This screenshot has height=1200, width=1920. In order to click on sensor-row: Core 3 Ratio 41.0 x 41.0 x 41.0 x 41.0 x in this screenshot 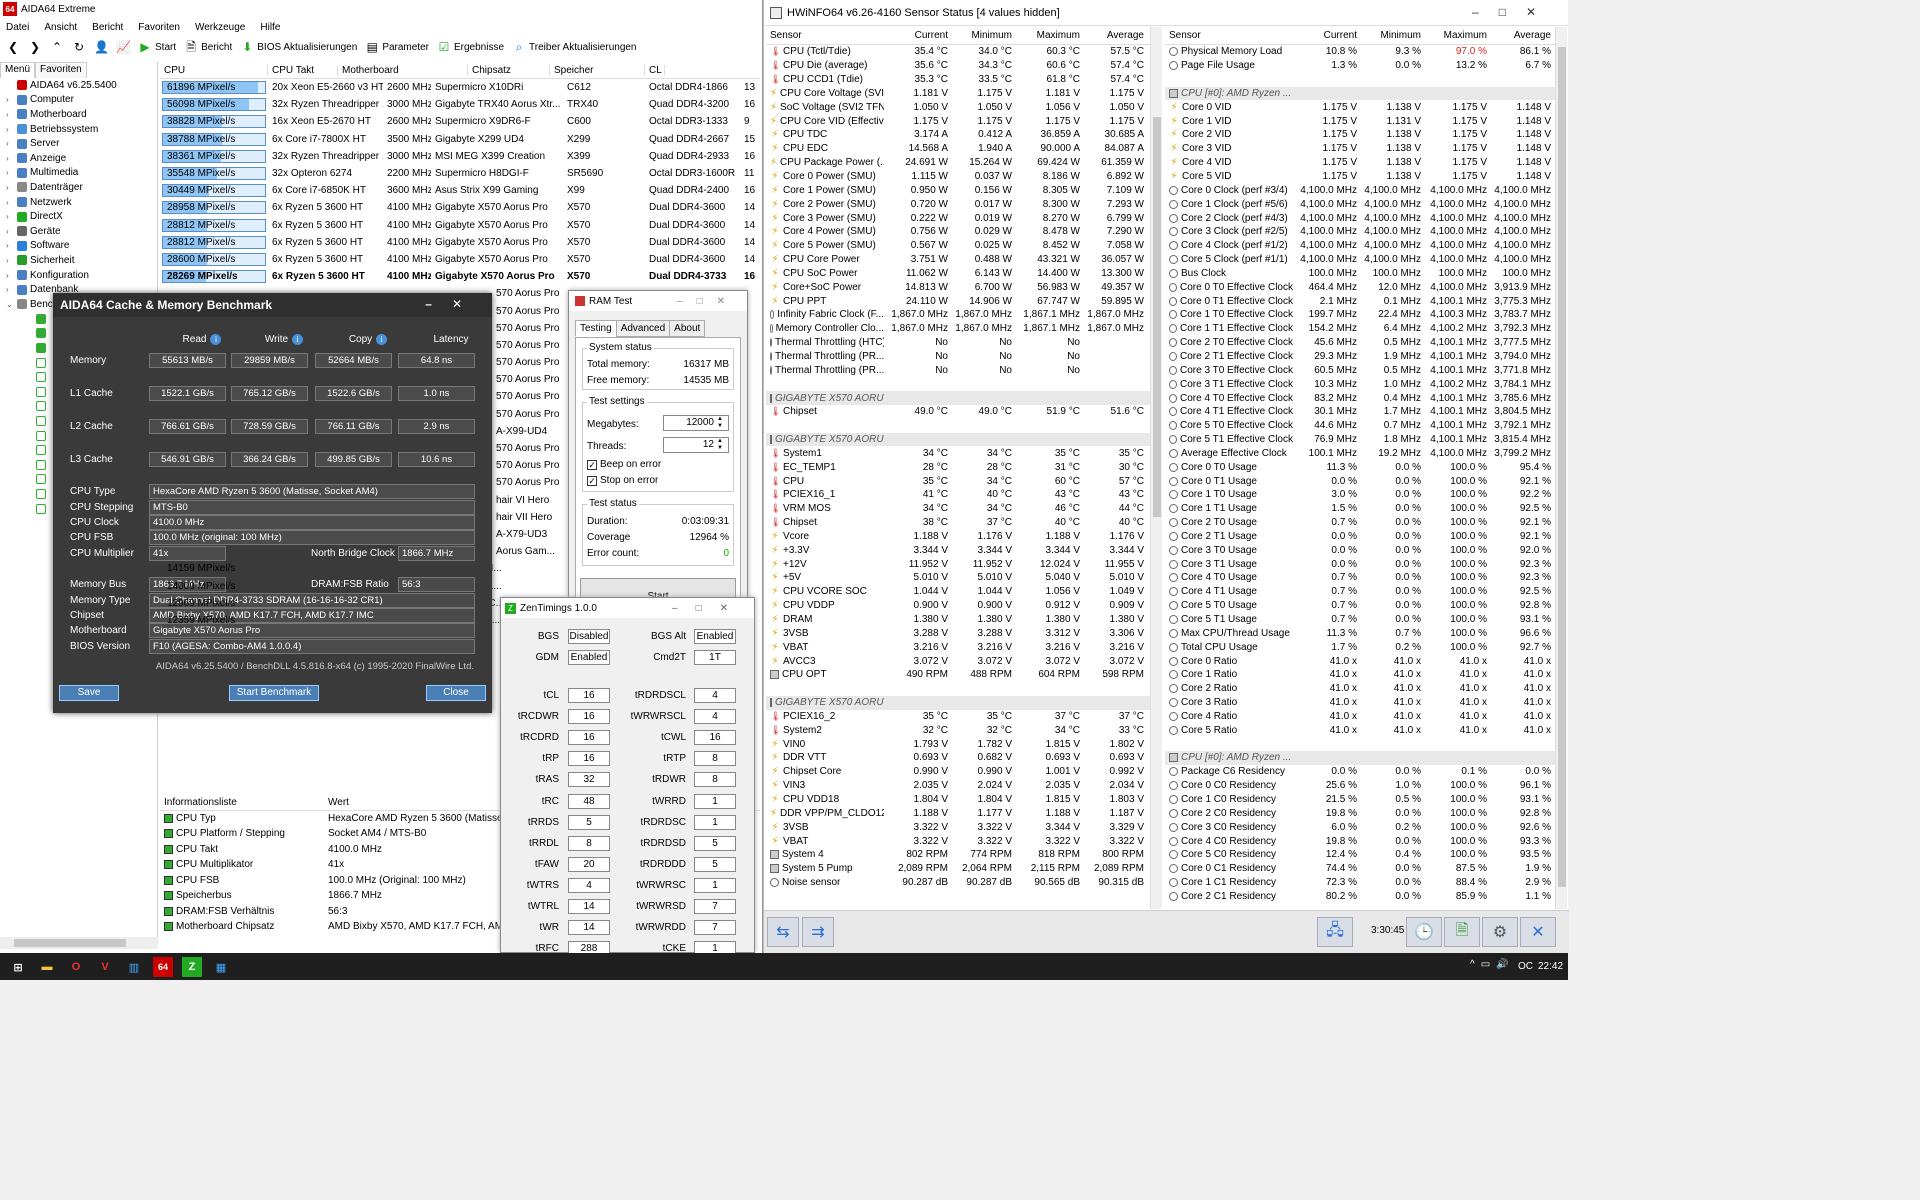, I will do `click(1360, 703)`.